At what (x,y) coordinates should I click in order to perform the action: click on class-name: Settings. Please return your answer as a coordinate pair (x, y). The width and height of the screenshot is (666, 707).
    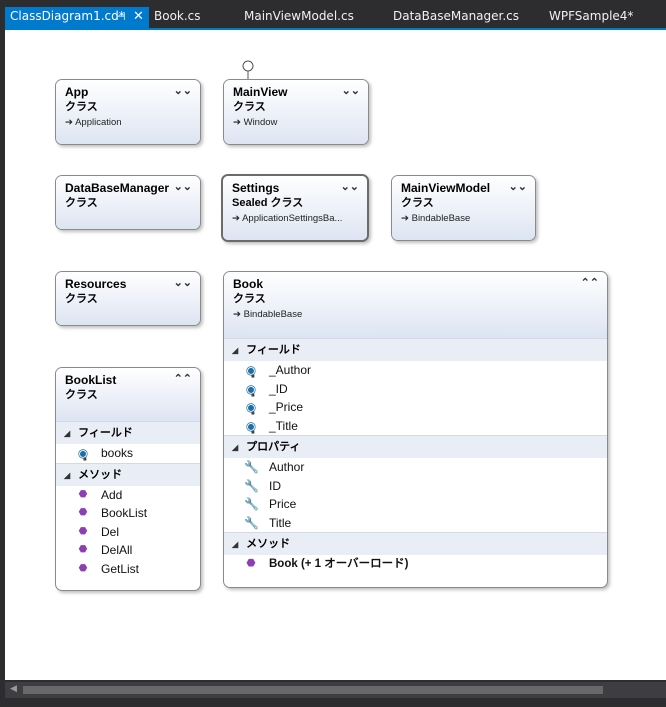
    Looking at the image, I should click on (256, 188).